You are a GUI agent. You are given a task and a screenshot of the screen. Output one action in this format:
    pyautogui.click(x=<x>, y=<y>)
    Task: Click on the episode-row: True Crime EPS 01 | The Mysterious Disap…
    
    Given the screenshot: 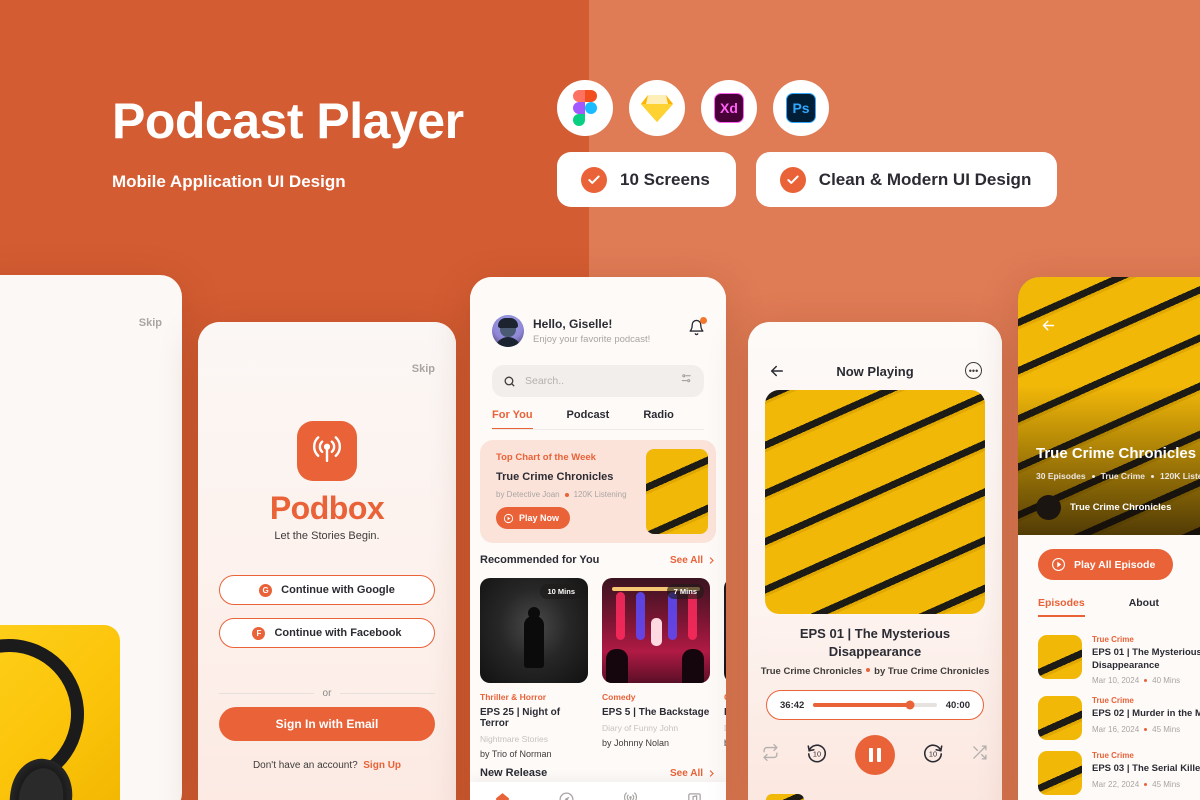 What is the action you would take?
    pyautogui.click(x=1119, y=660)
    